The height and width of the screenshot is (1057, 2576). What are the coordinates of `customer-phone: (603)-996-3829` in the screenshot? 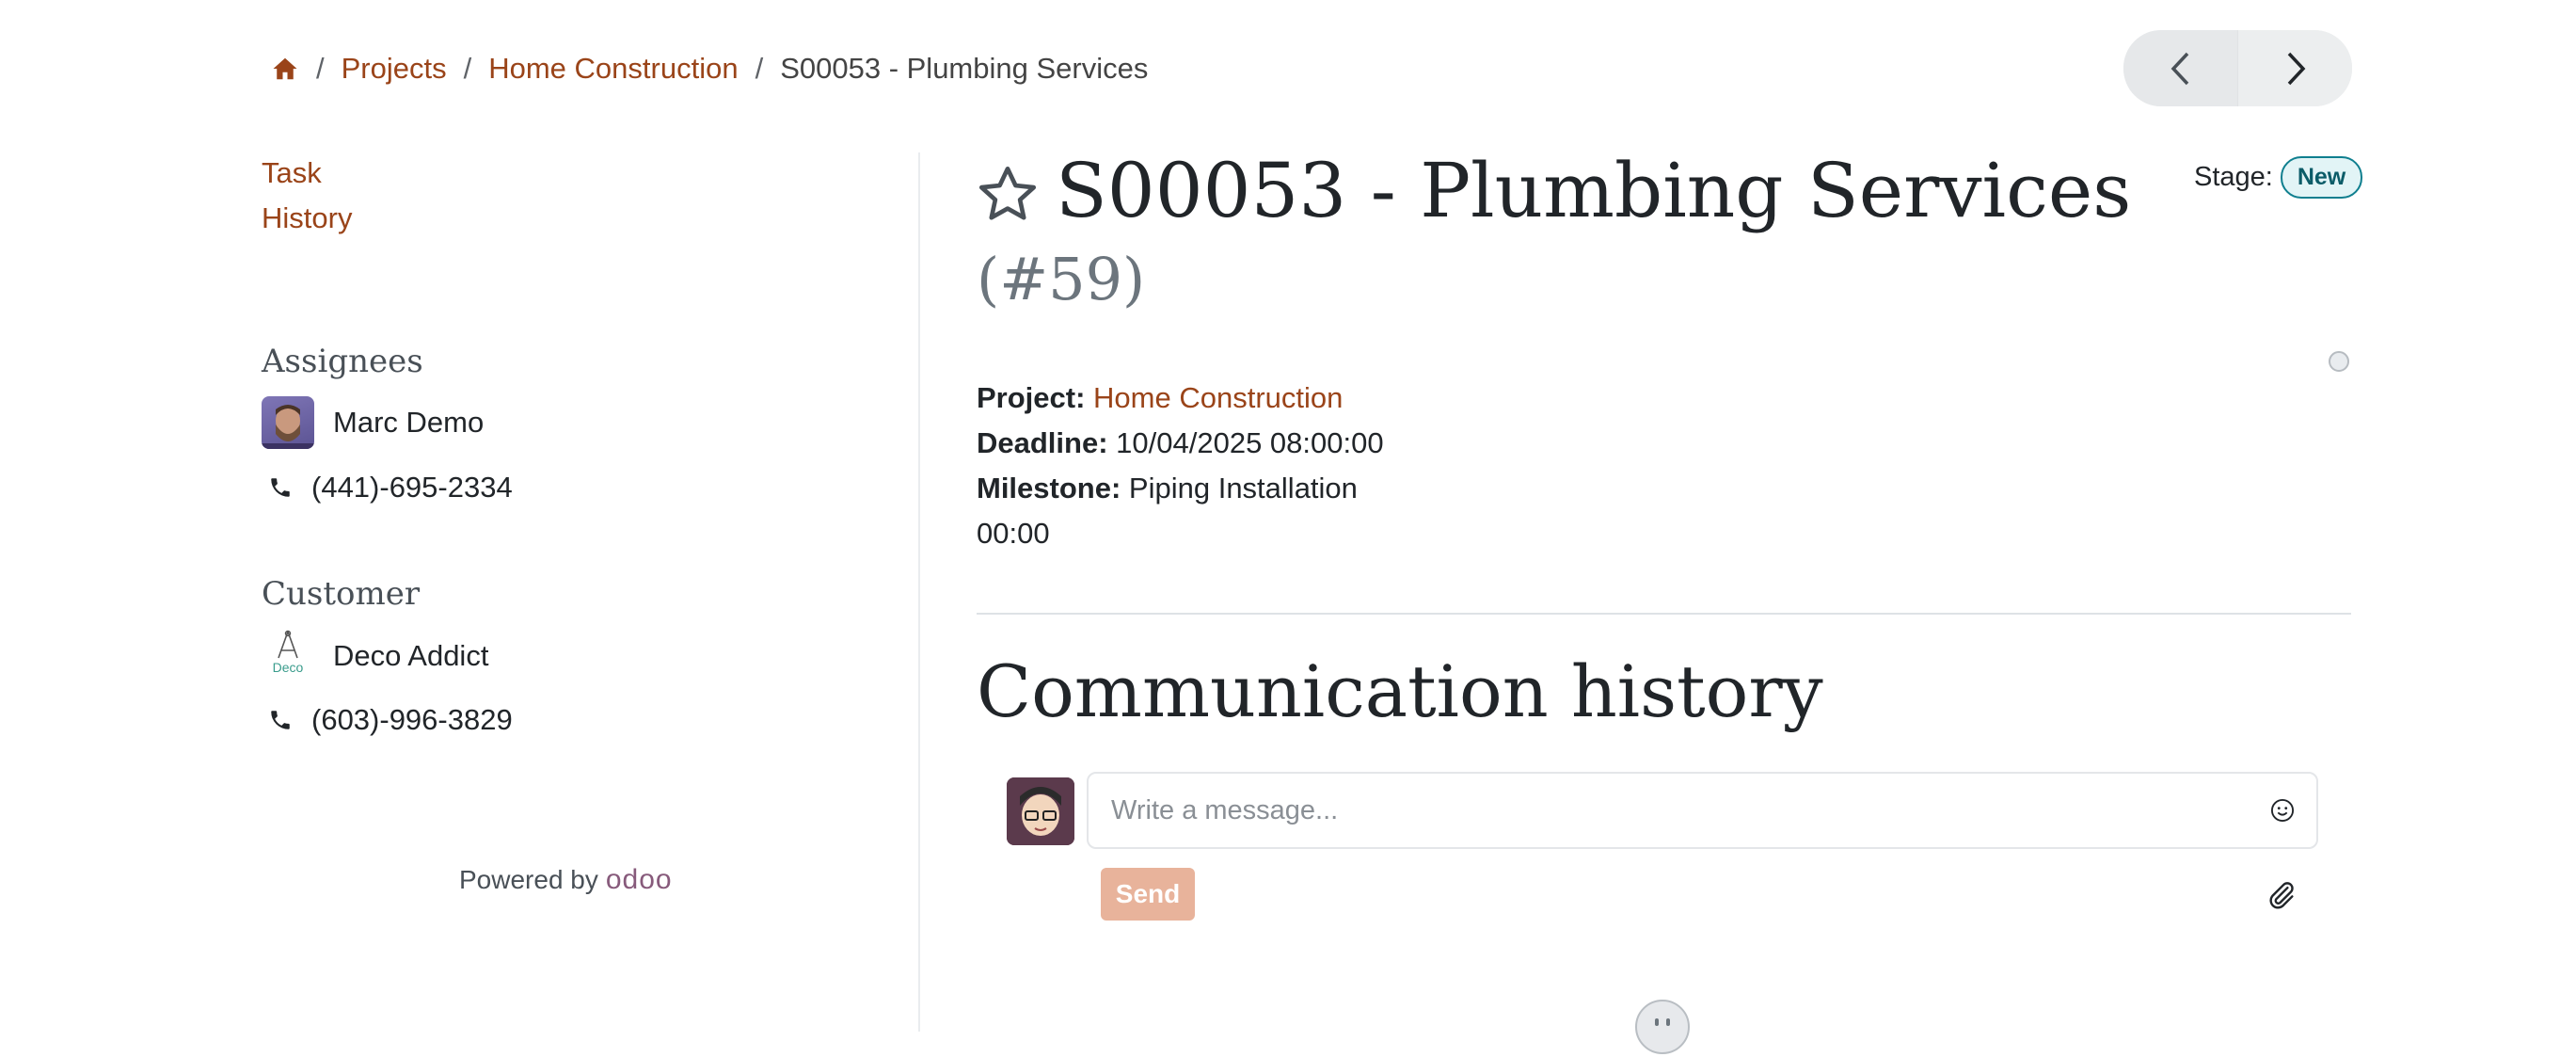 It's located at (412, 720).